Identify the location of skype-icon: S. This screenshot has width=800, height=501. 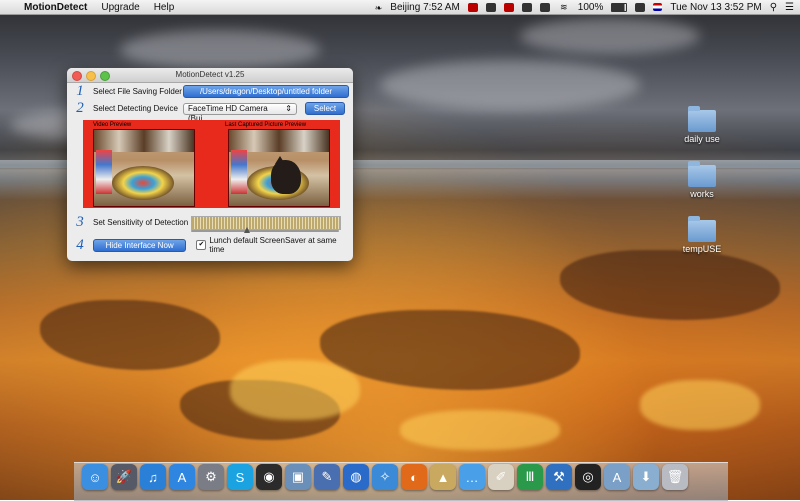
(240, 477).